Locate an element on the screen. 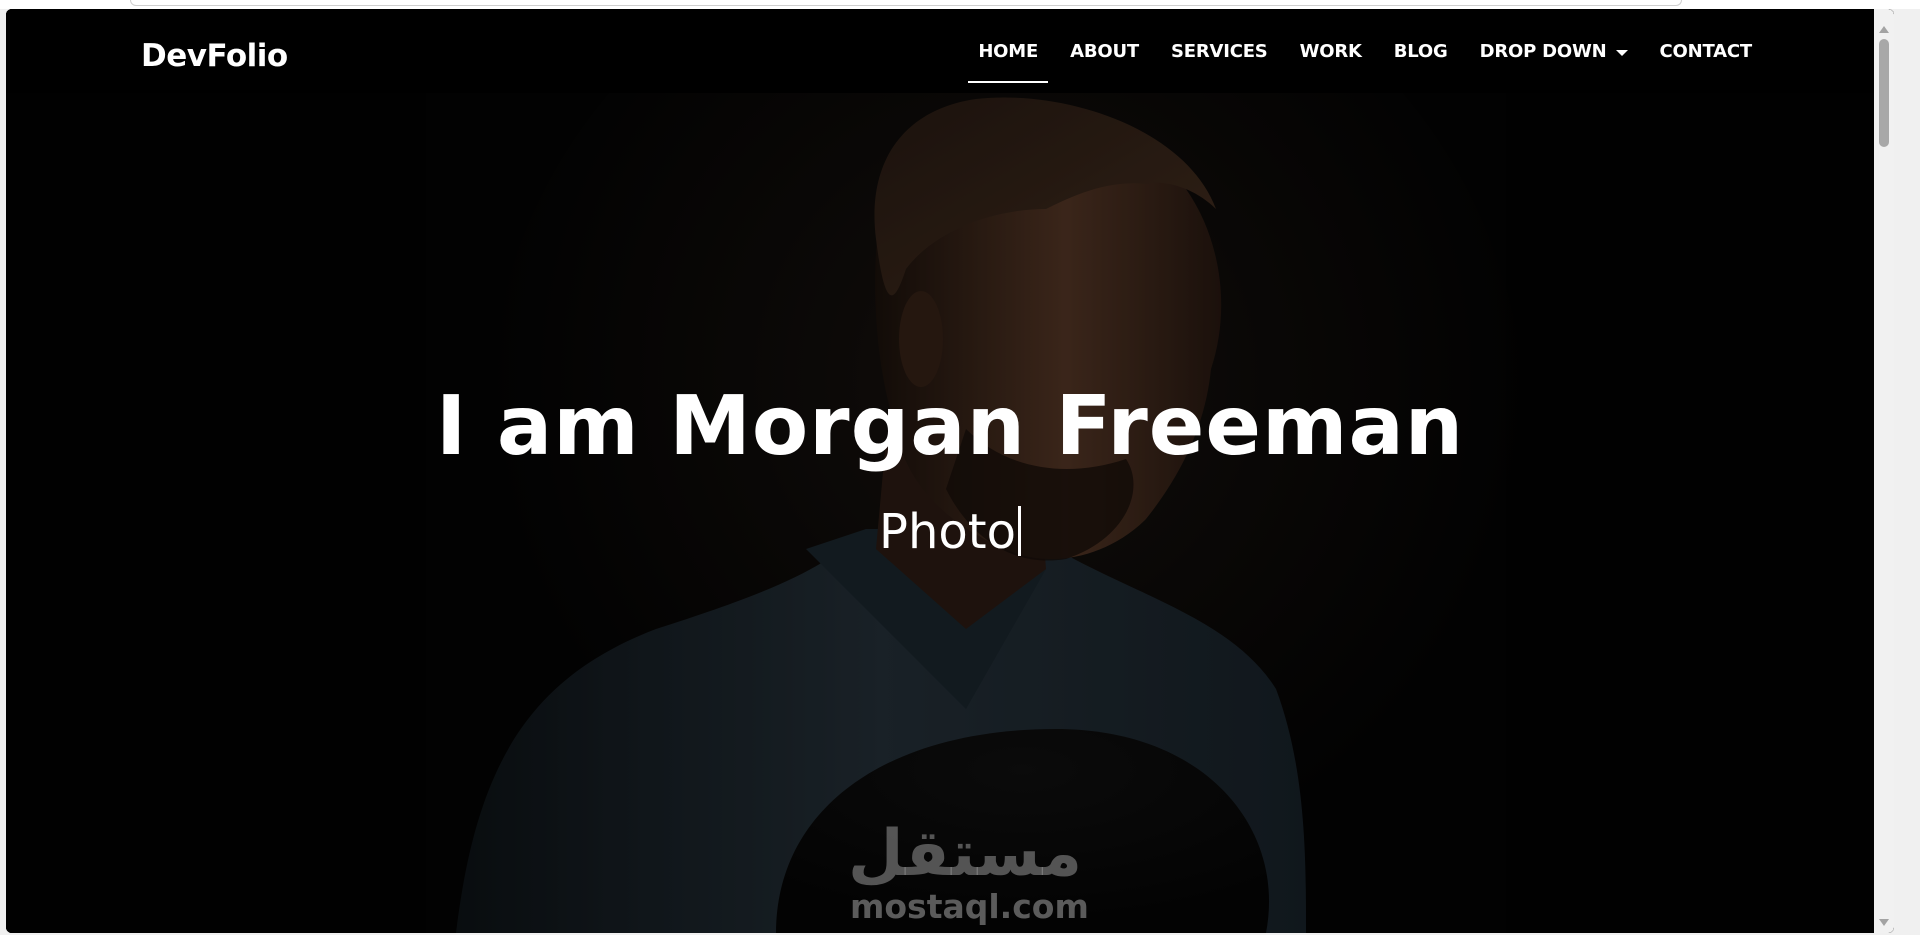  nav-link-work: WORK is located at coordinates (1331, 52).